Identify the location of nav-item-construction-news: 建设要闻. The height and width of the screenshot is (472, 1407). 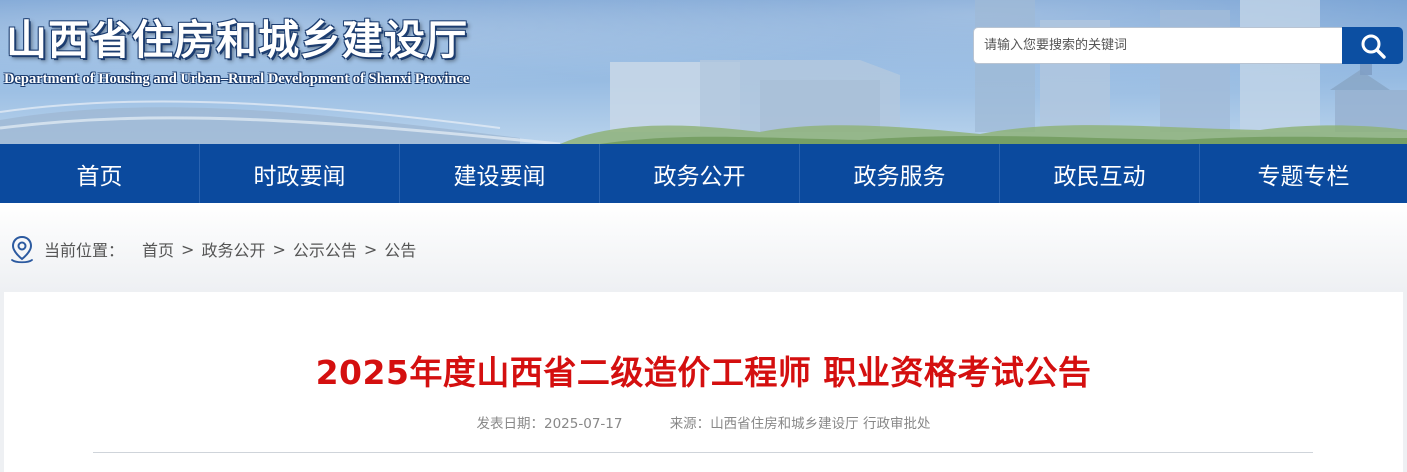
(500, 173).